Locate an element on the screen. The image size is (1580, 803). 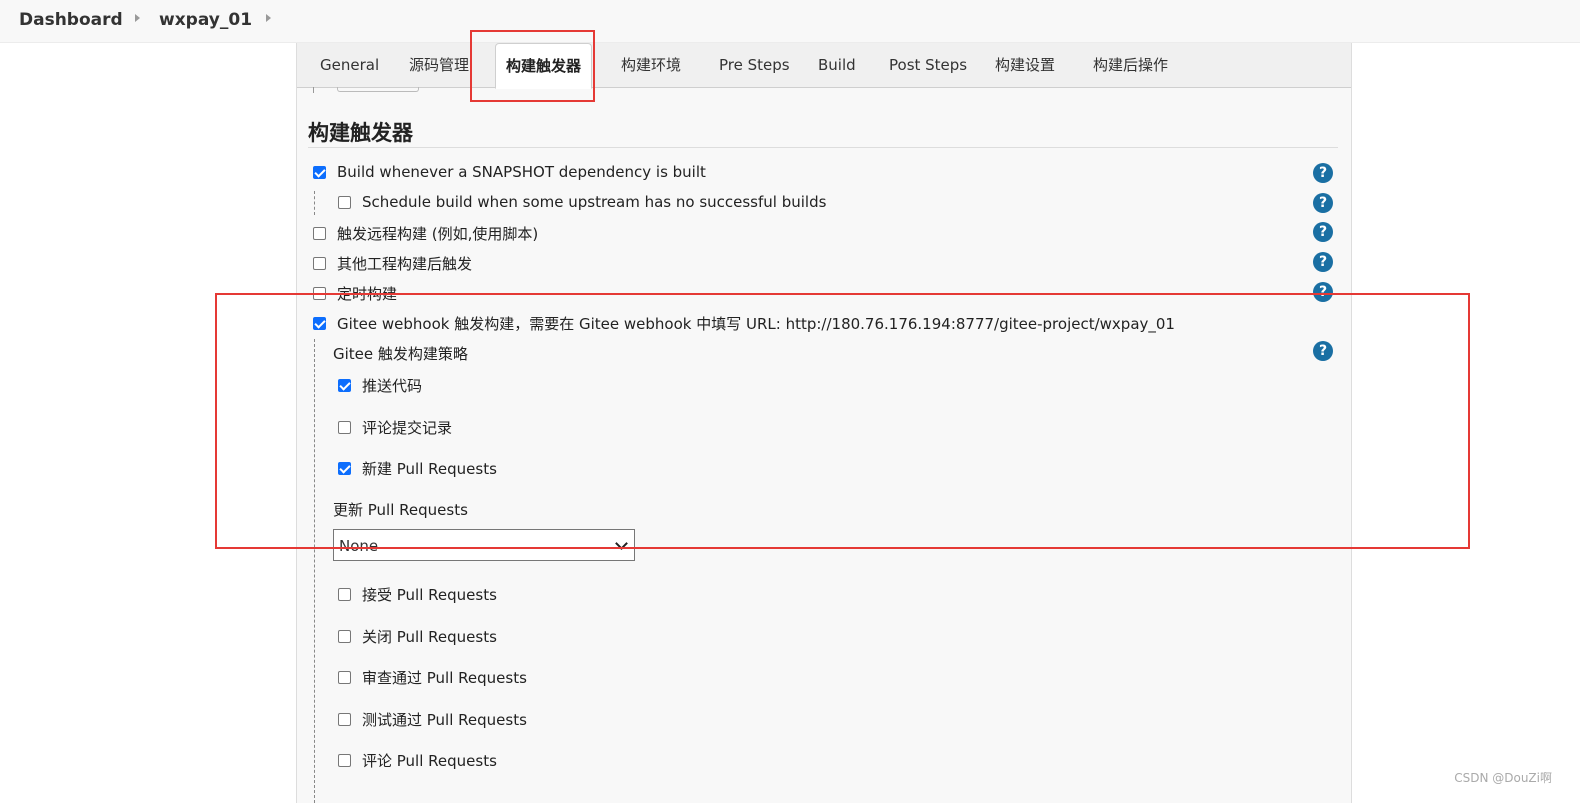
timer-label: 定时构建 is located at coordinates (367, 294).